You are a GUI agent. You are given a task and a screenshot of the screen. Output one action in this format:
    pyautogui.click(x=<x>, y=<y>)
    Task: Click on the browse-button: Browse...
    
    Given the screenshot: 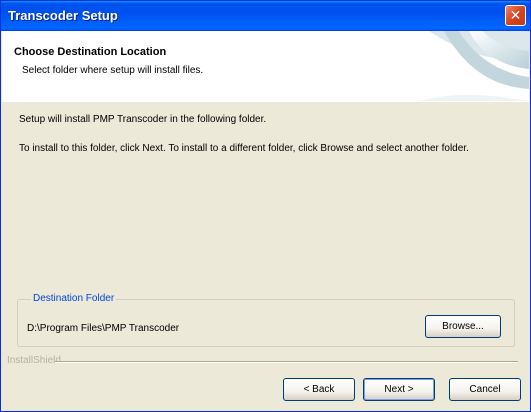 What is the action you would take?
    pyautogui.click(x=463, y=326)
    